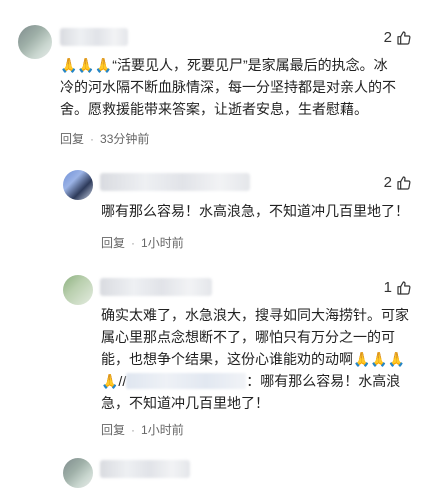  I want to click on timestamp: 33分钟前, so click(125, 139).